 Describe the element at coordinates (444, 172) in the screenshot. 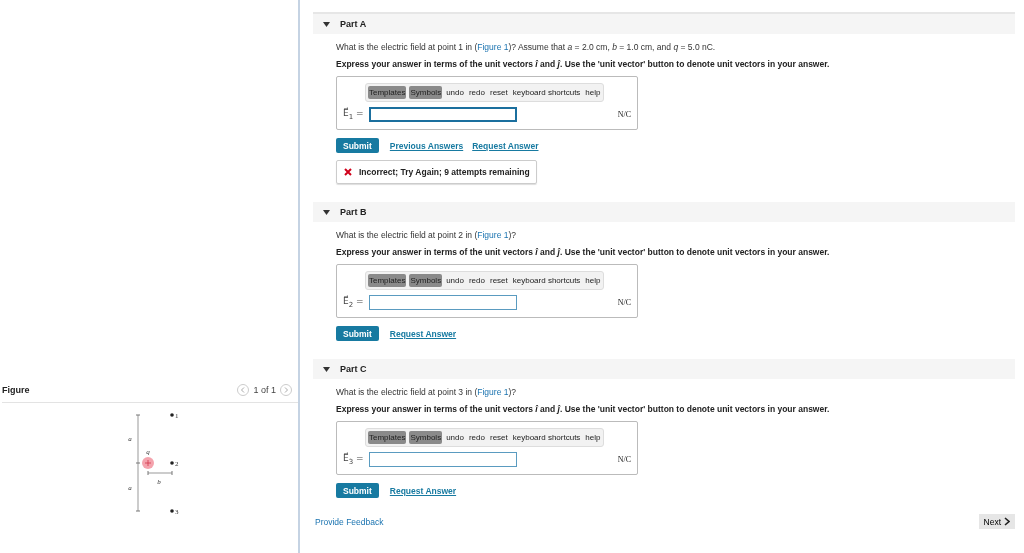

I see `feedback-text: Incorrect; Try Again; 9 attempts remaining` at that location.